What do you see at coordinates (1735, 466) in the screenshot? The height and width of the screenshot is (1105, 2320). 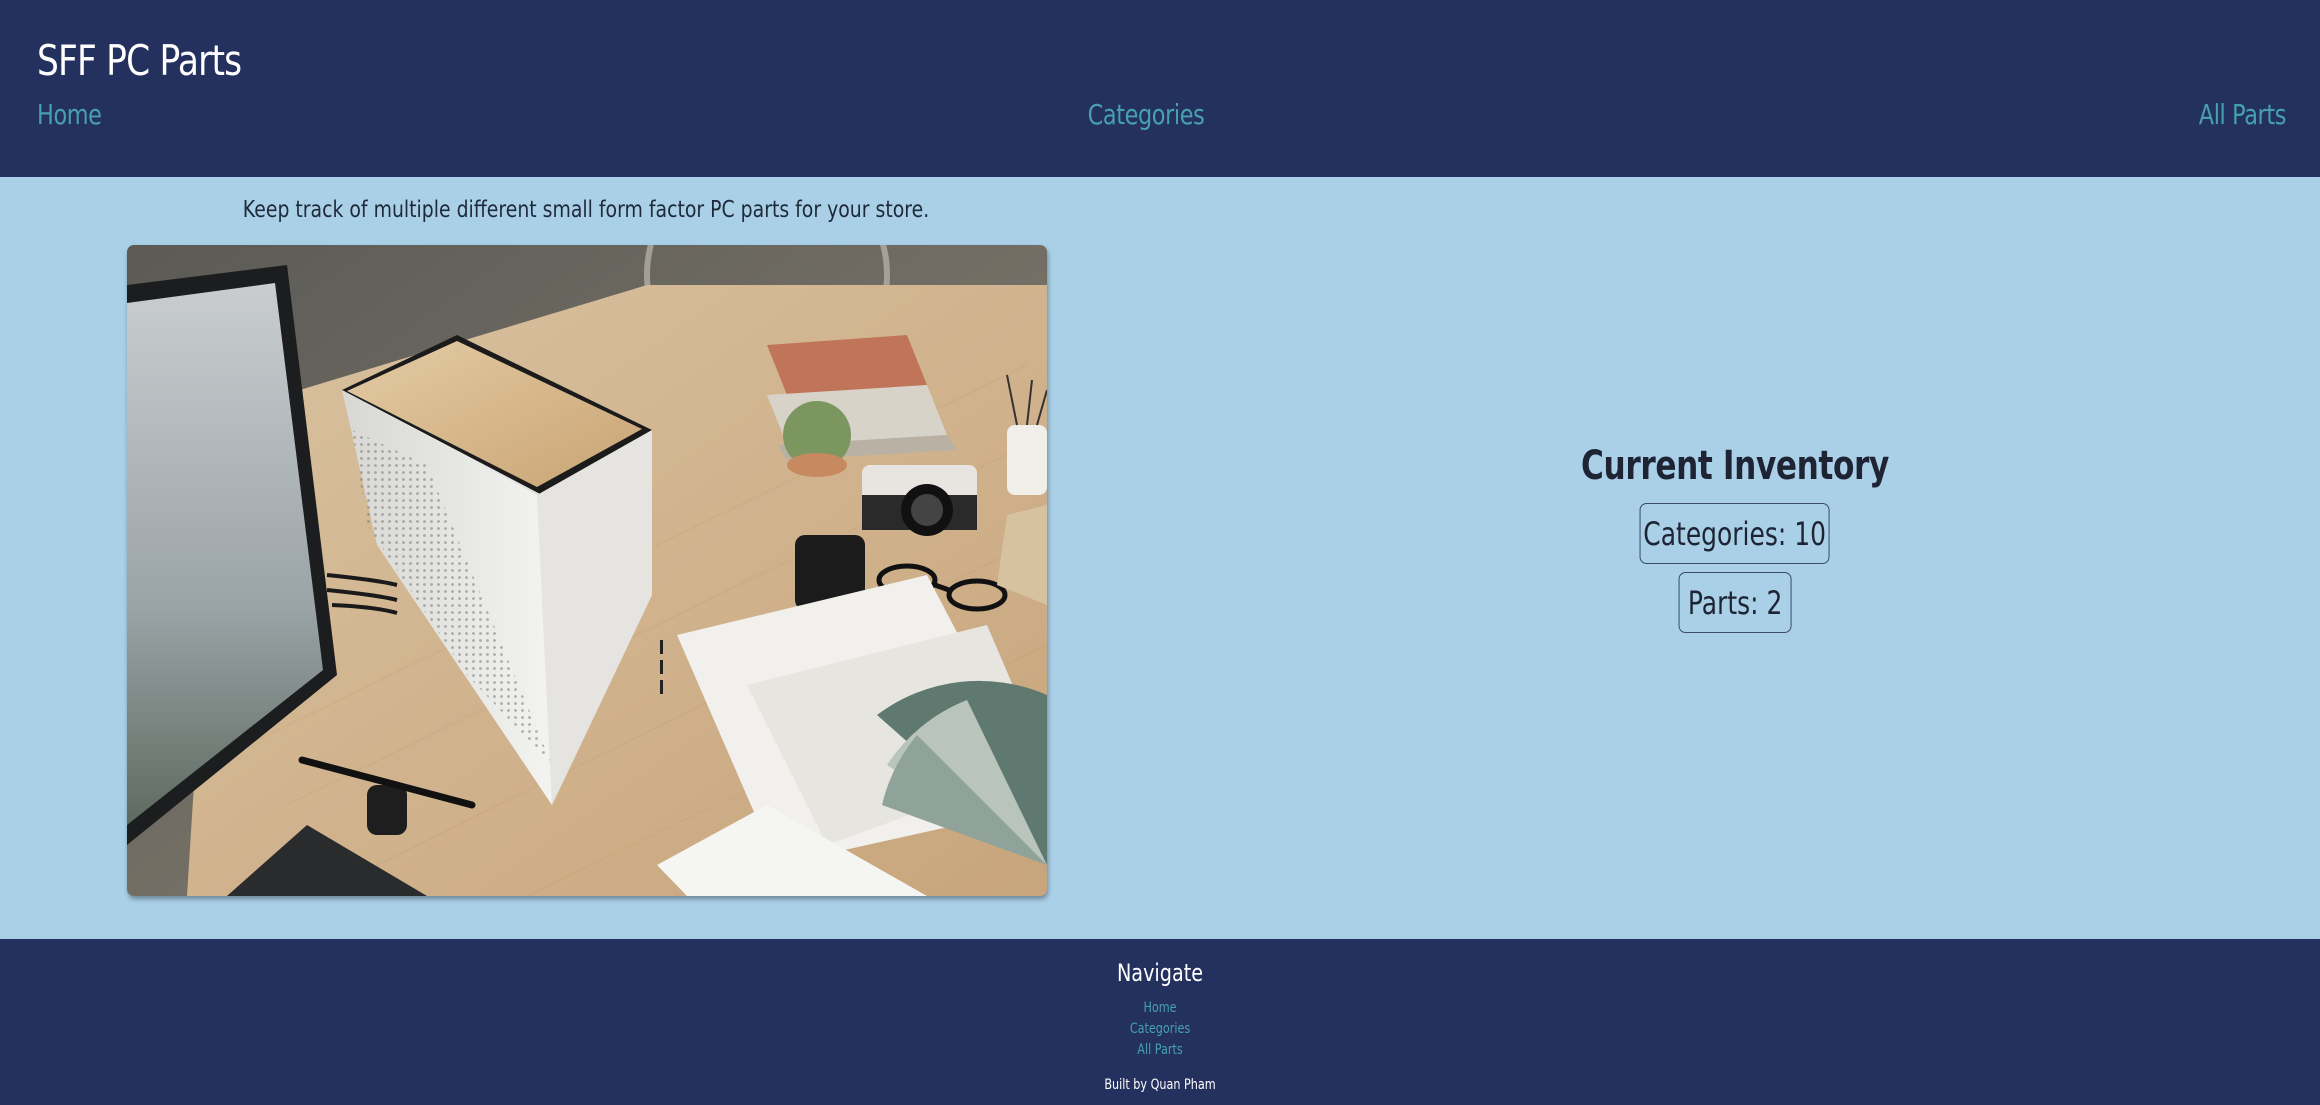 I see `inventory-title: Current Inventory` at bounding box center [1735, 466].